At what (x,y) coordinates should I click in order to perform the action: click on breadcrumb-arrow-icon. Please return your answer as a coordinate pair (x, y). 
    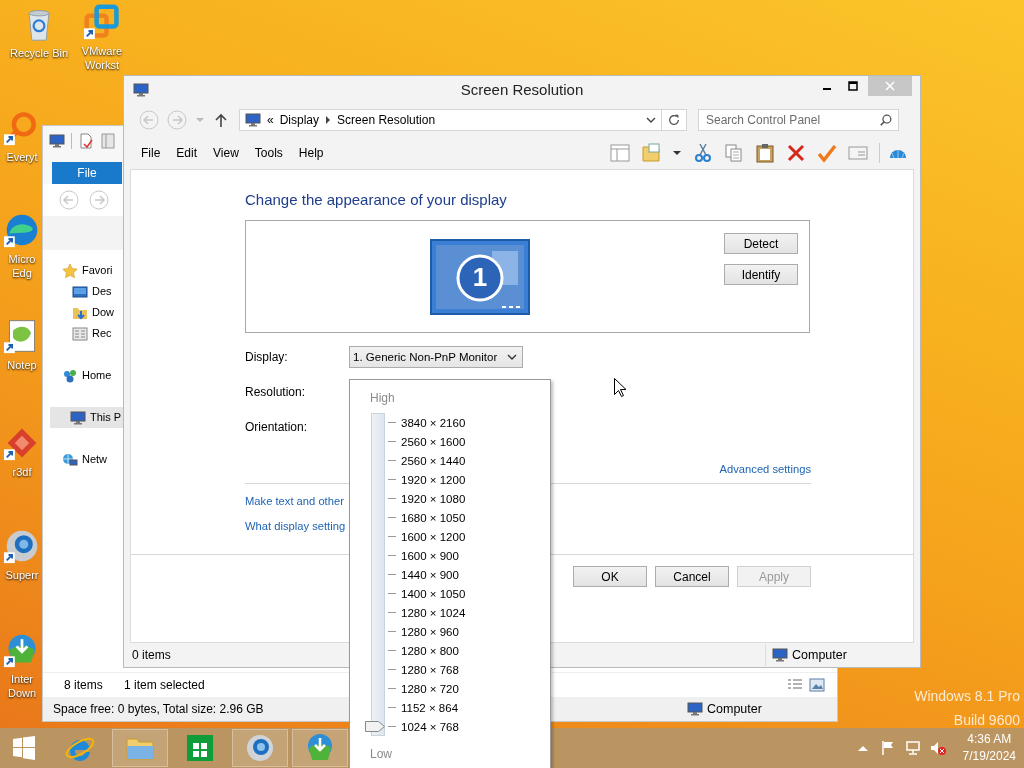
    Looking at the image, I should click on (328, 120).